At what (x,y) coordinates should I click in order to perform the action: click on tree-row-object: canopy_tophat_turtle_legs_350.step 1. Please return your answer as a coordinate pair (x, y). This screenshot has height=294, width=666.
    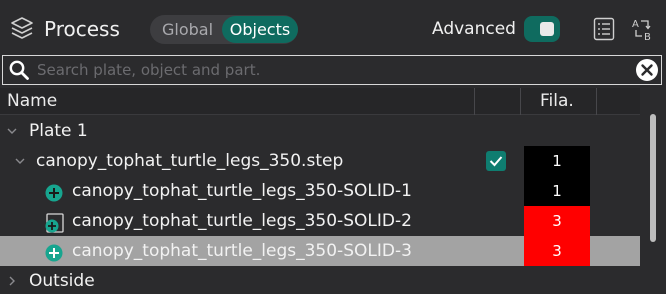
    Looking at the image, I should click on (320, 161).